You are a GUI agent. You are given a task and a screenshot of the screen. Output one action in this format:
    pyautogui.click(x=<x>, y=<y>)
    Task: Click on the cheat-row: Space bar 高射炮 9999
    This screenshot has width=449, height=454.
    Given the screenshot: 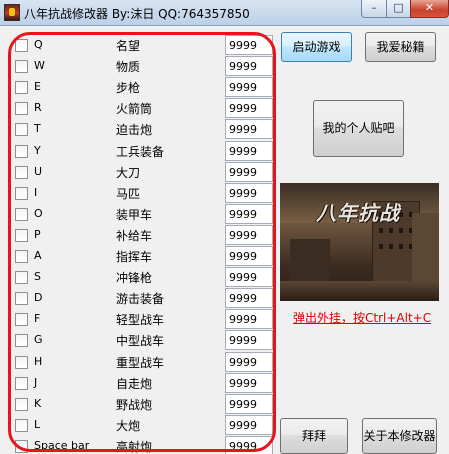 What is the action you would take?
    pyautogui.click(x=139, y=444)
    